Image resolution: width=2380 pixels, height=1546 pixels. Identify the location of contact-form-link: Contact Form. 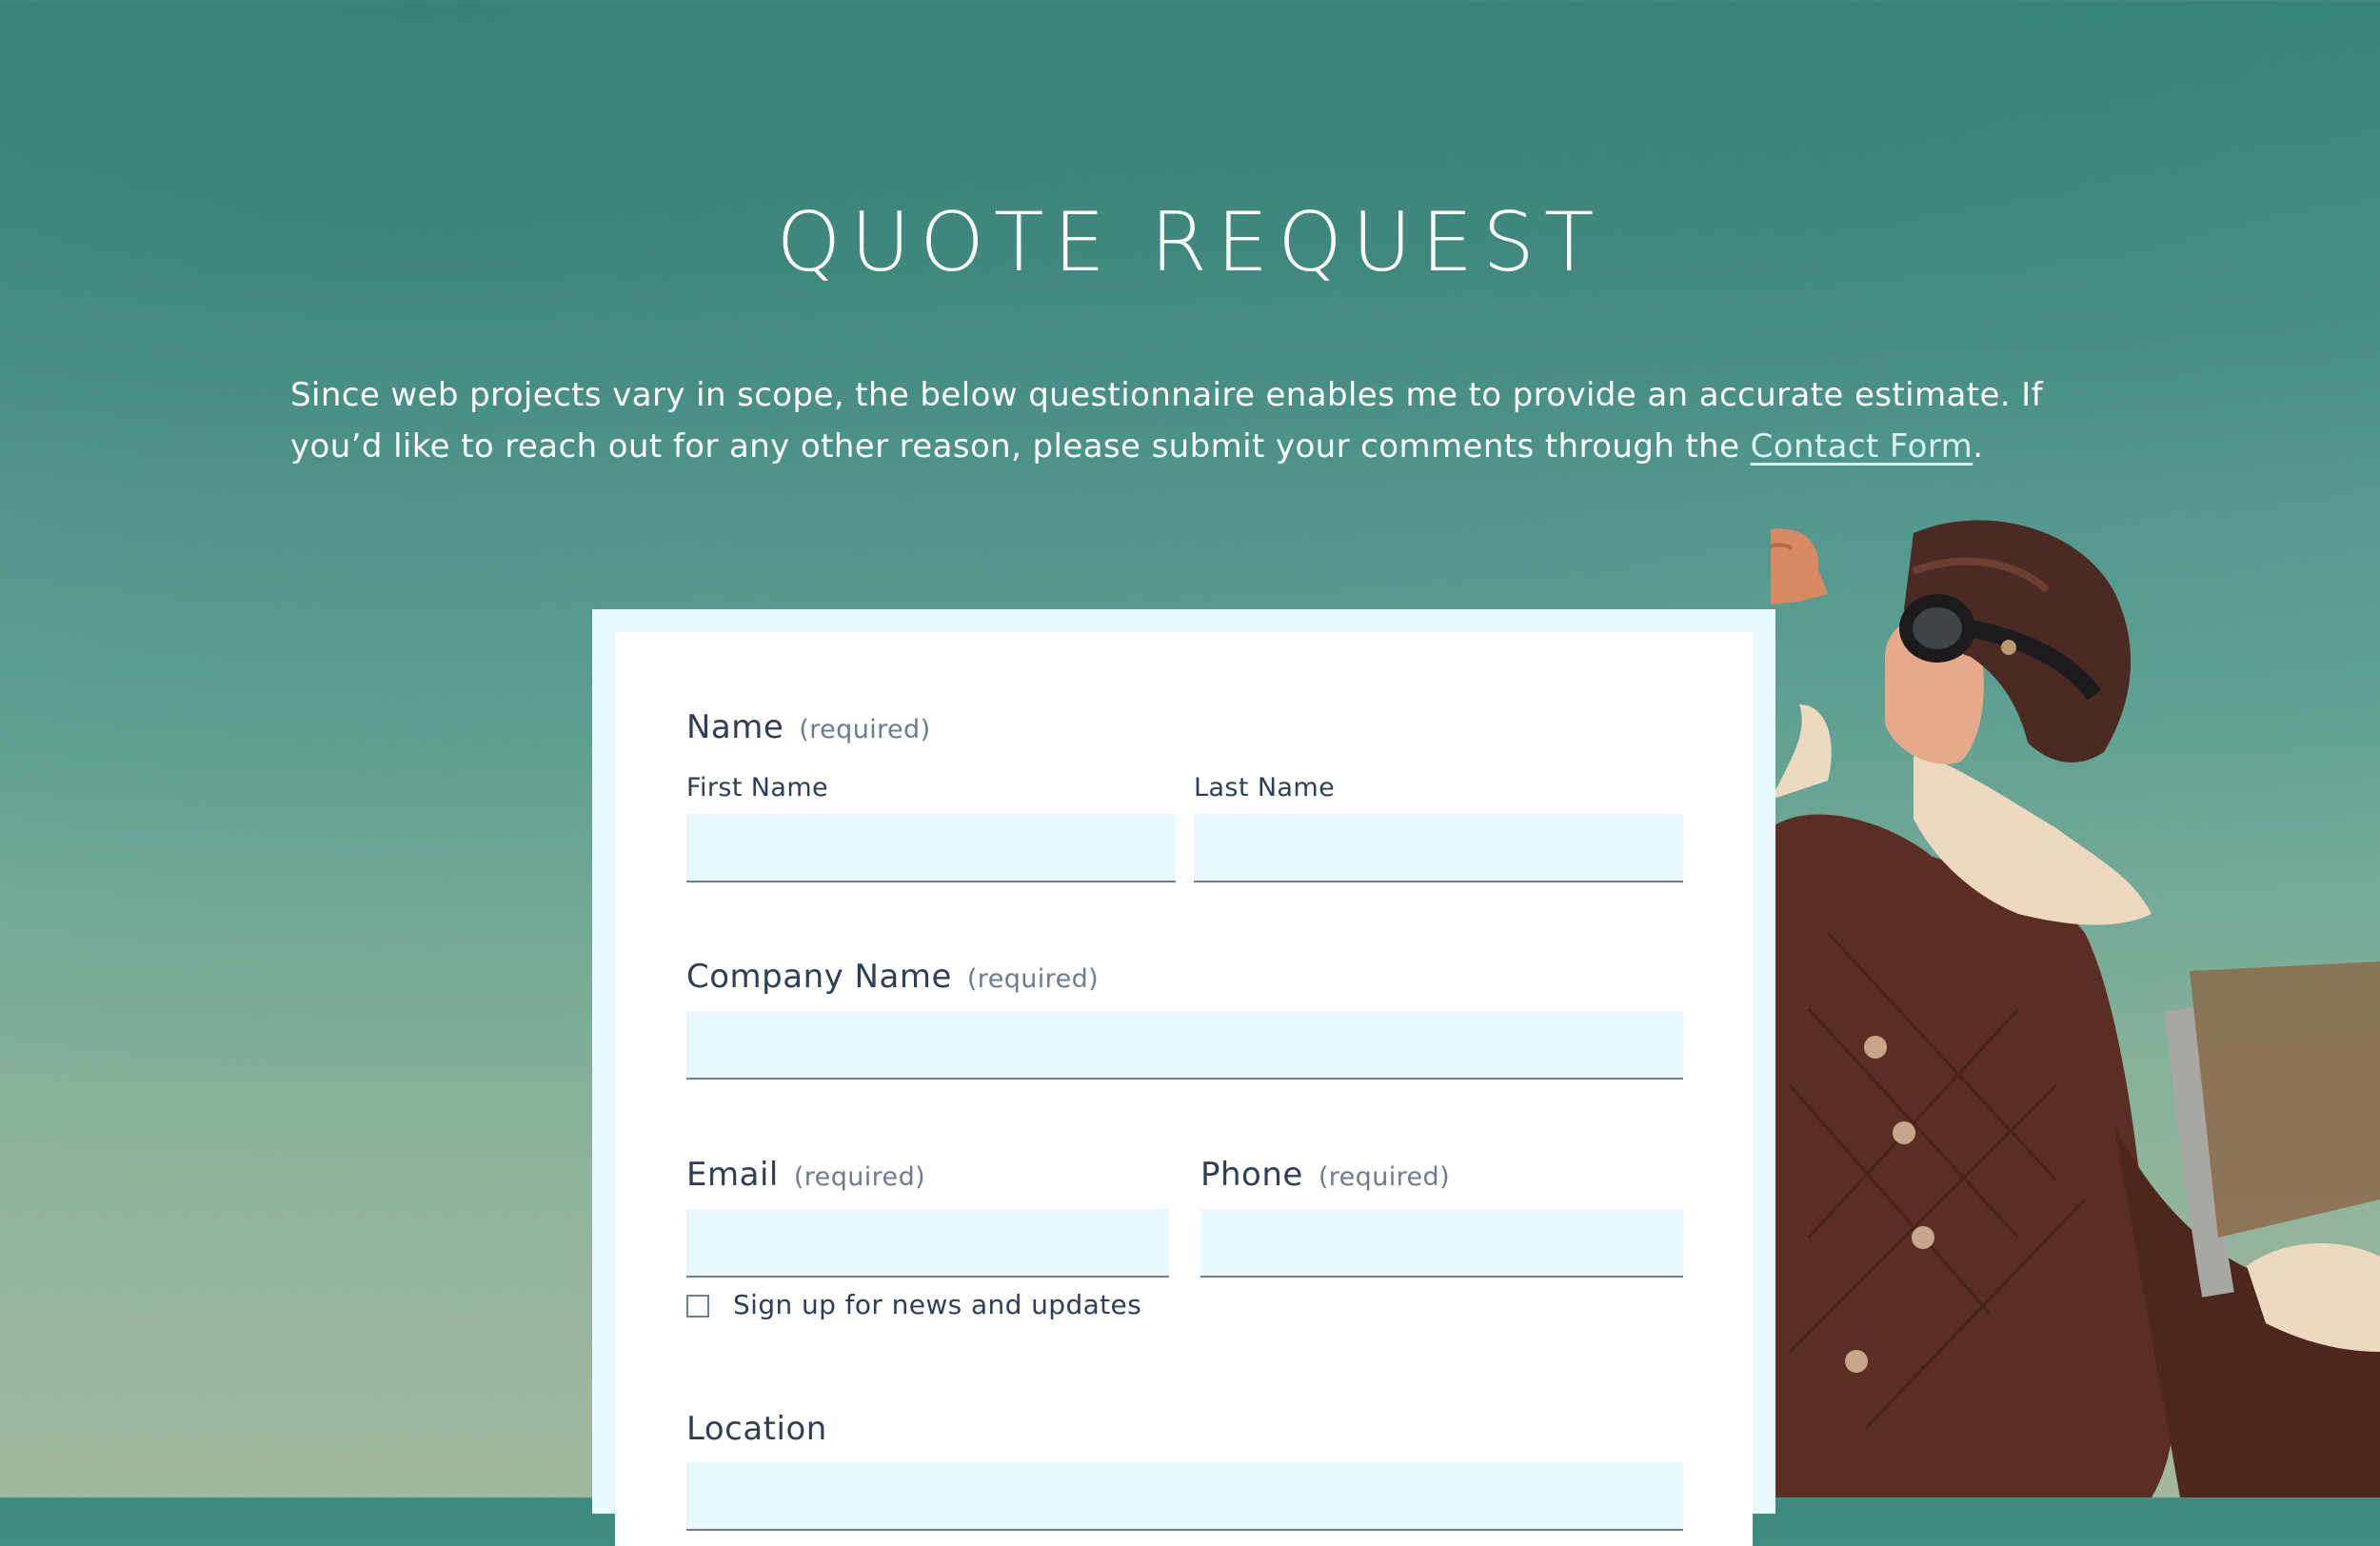
(1862, 446).